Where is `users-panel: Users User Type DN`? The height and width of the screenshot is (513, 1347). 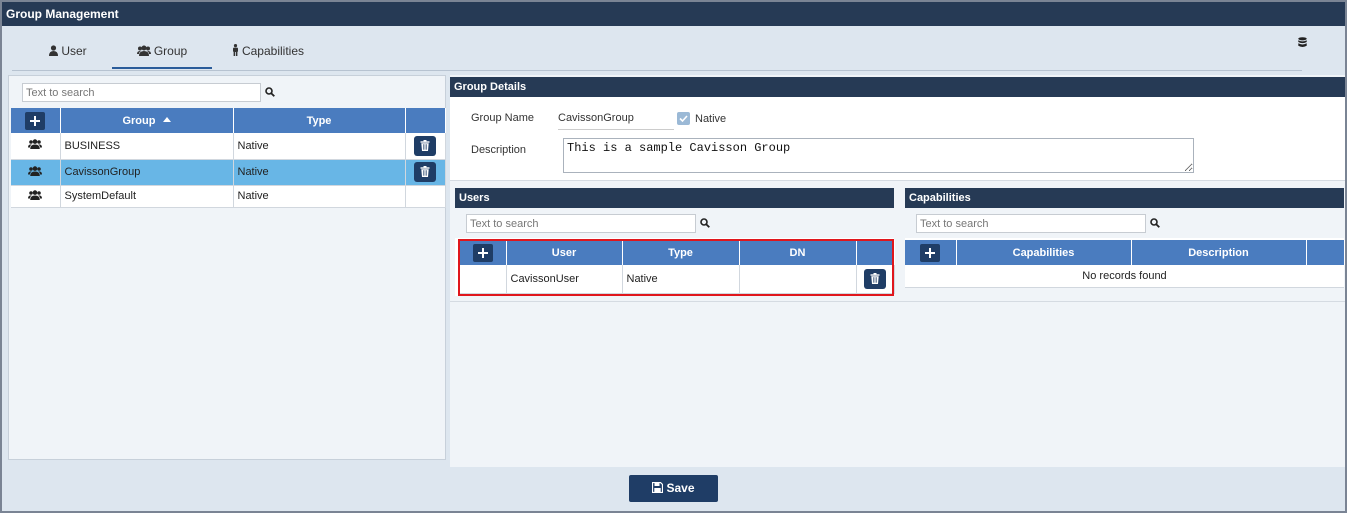 users-panel: Users User Type DN is located at coordinates (675, 242).